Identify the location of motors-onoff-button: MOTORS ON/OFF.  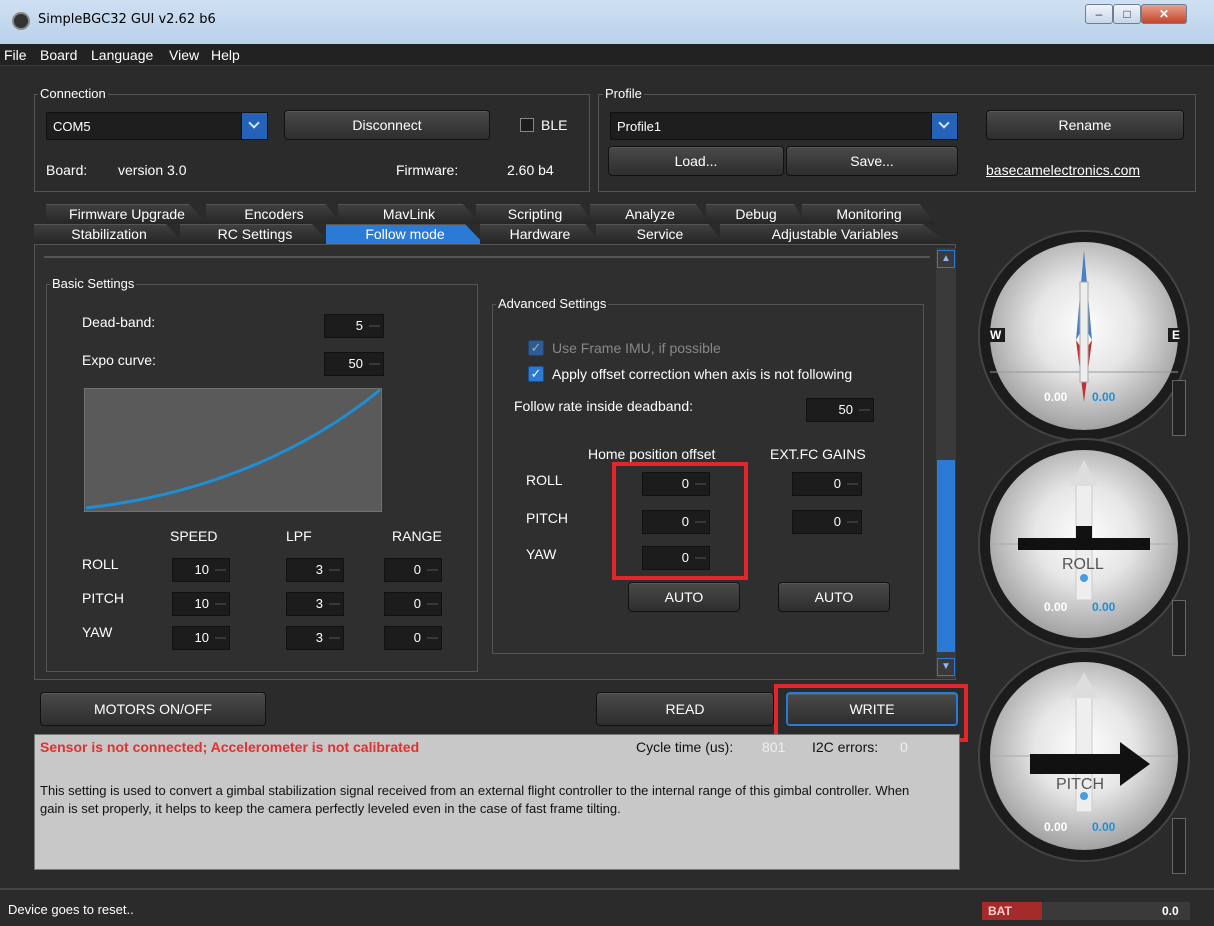
(153, 709).